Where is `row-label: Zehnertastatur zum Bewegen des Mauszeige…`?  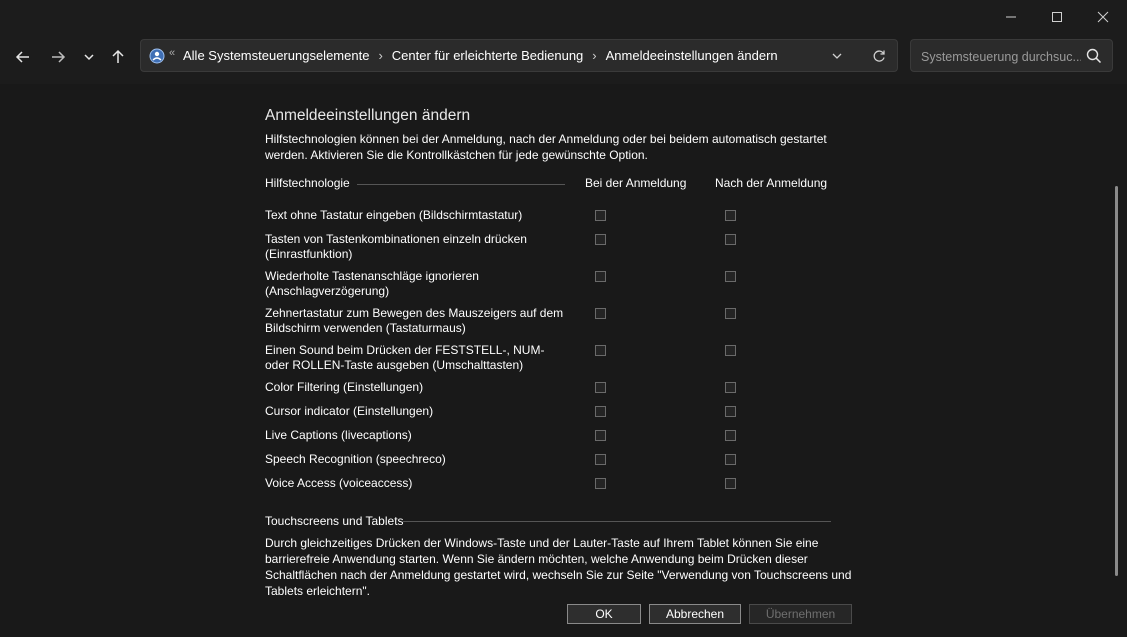
row-label: Zehnertastatur zum Bewegen des Mauszeige… is located at coordinates (414, 320).